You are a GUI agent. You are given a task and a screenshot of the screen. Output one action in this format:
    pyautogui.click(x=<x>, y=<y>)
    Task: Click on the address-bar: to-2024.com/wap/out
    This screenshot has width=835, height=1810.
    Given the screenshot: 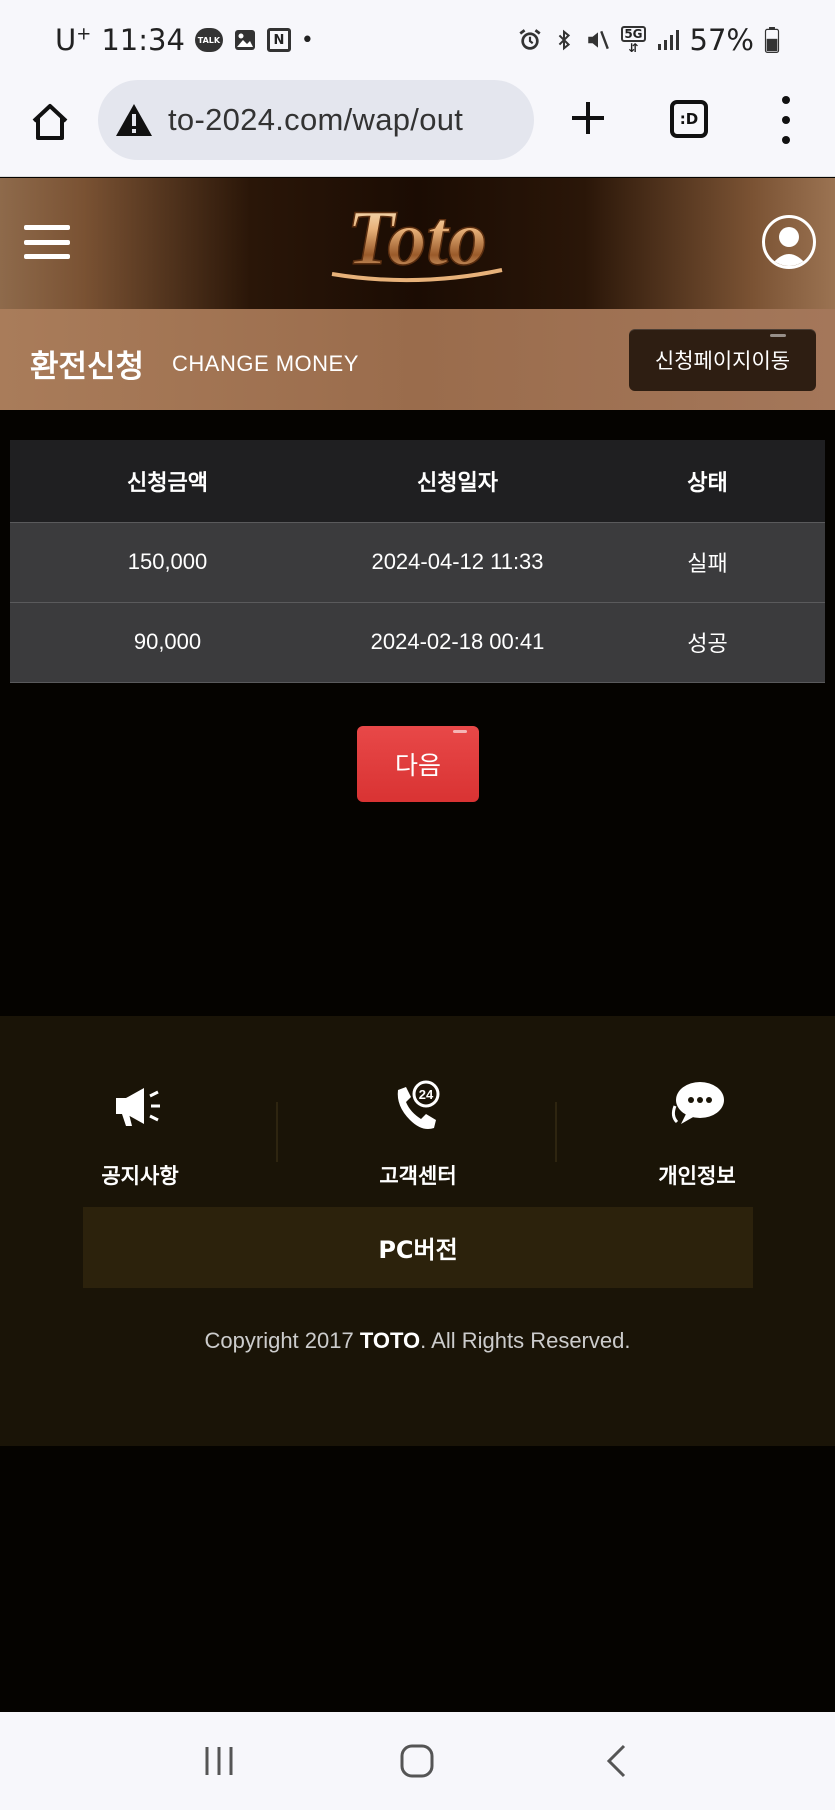 What is the action you would take?
    pyautogui.click(x=316, y=120)
    